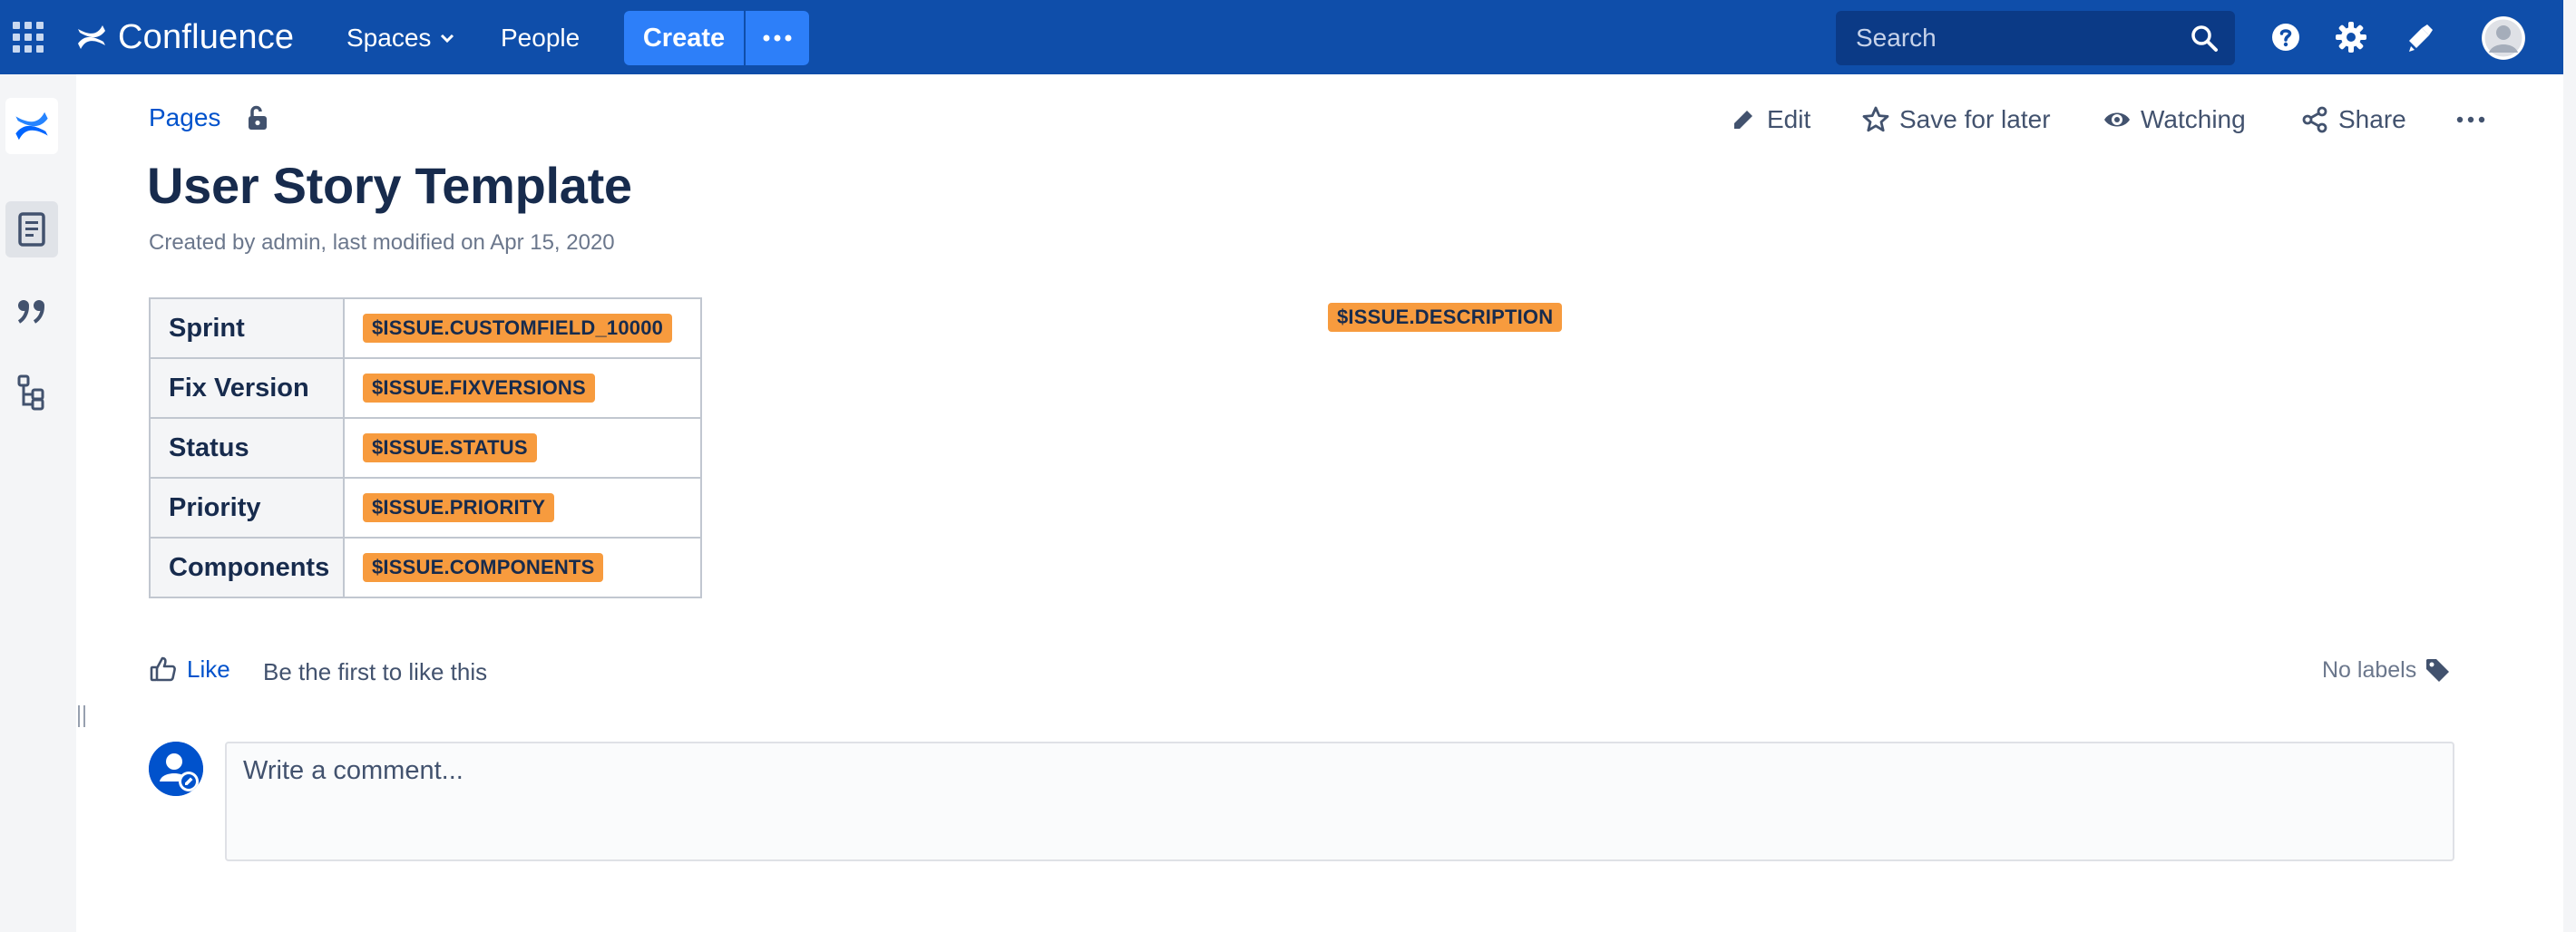 This screenshot has height=932, width=2576. What do you see at coordinates (518, 328) in the screenshot?
I see `placeholder-macro-badge: $ISSUE.CUSTOMFIELD_10000` at bounding box center [518, 328].